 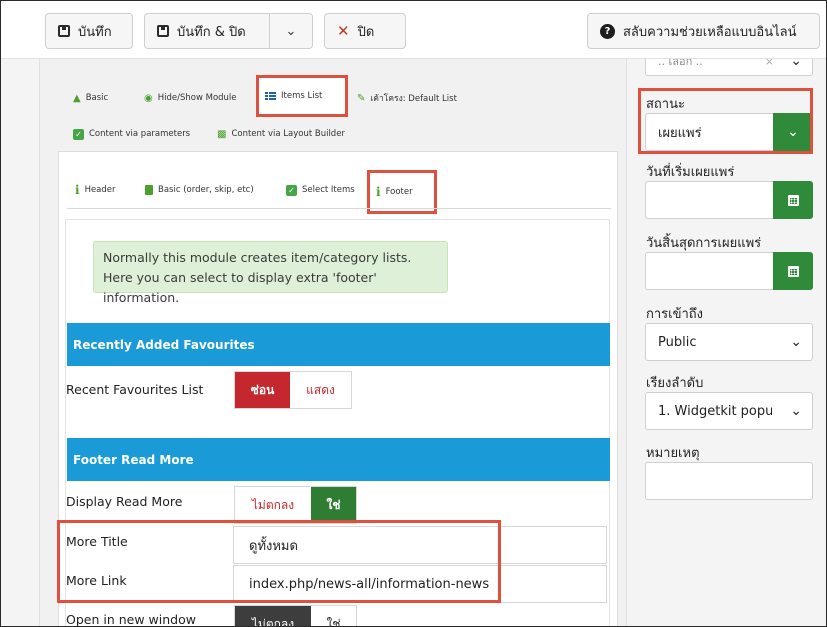 I want to click on ordering-select: 1. Widgetkit popup ⌄, so click(x=729, y=411).